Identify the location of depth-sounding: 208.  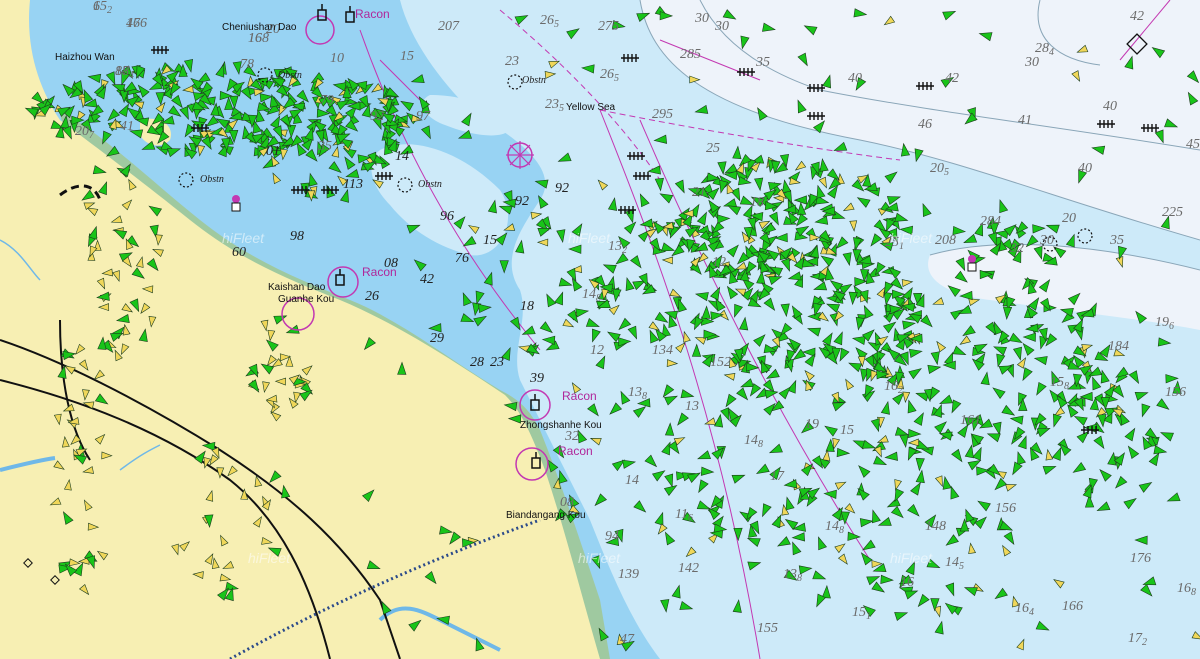
(945, 240).